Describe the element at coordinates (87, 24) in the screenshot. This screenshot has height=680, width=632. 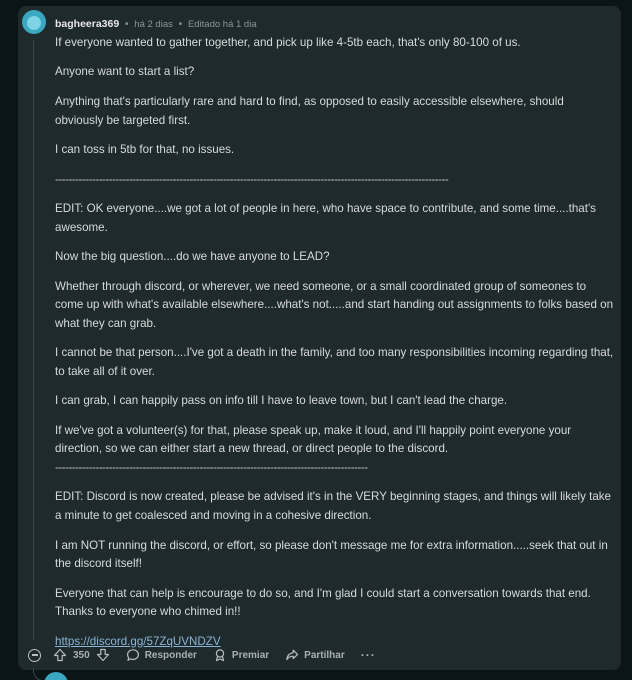
I see `username-link: bagheera369` at that location.